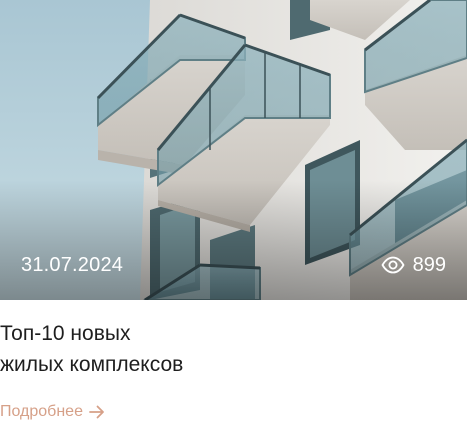 The image size is (467, 426). What do you see at coordinates (96, 412) in the screenshot?
I see `arrow-right-icon` at bounding box center [96, 412].